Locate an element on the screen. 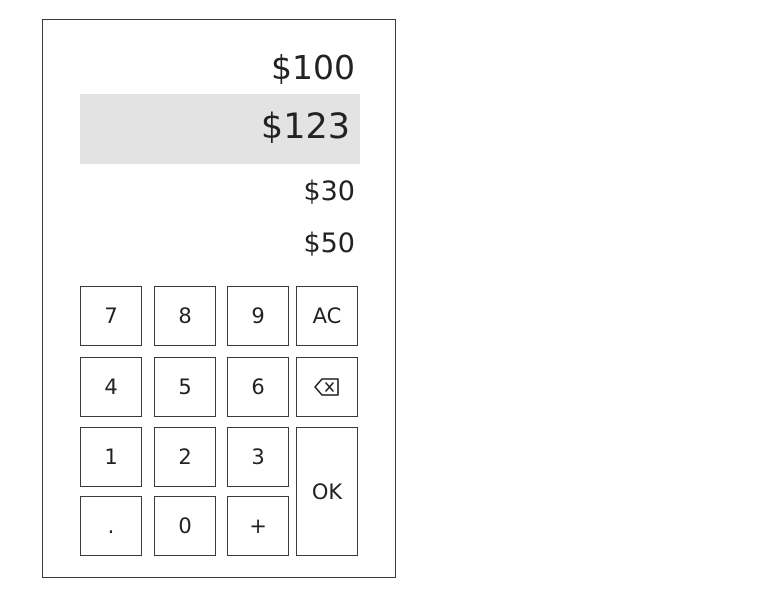 The image size is (772, 601). key-6: 6 is located at coordinates (258, 387).